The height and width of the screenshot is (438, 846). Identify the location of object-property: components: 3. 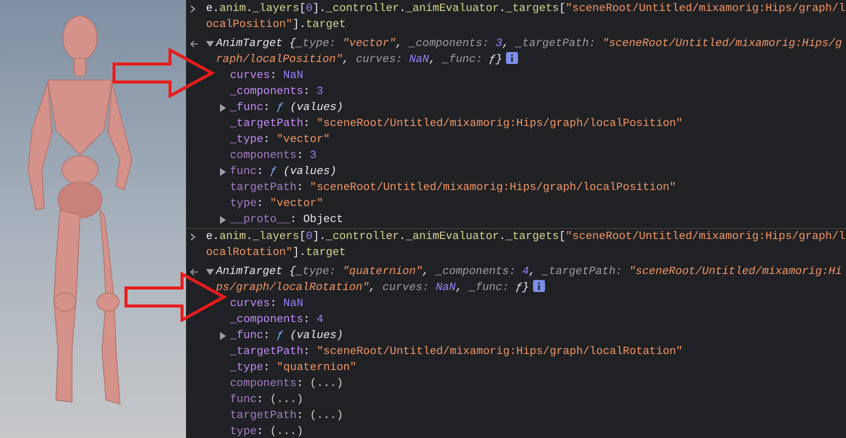
(274, 156).